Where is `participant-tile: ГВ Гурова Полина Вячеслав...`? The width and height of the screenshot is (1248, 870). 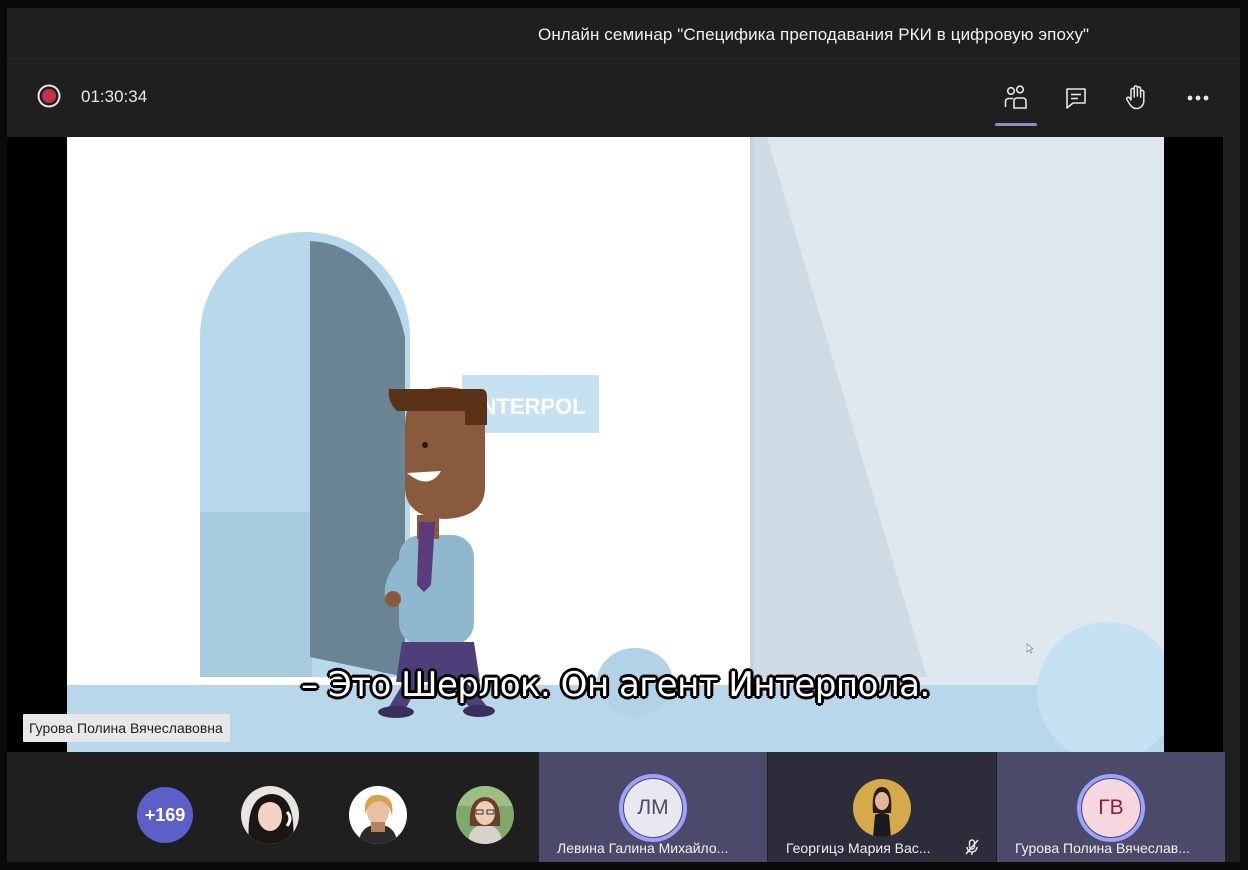 participant-tile: ГВ Гурова Полина Вячеслав... is located at coordinates (1111, 807).